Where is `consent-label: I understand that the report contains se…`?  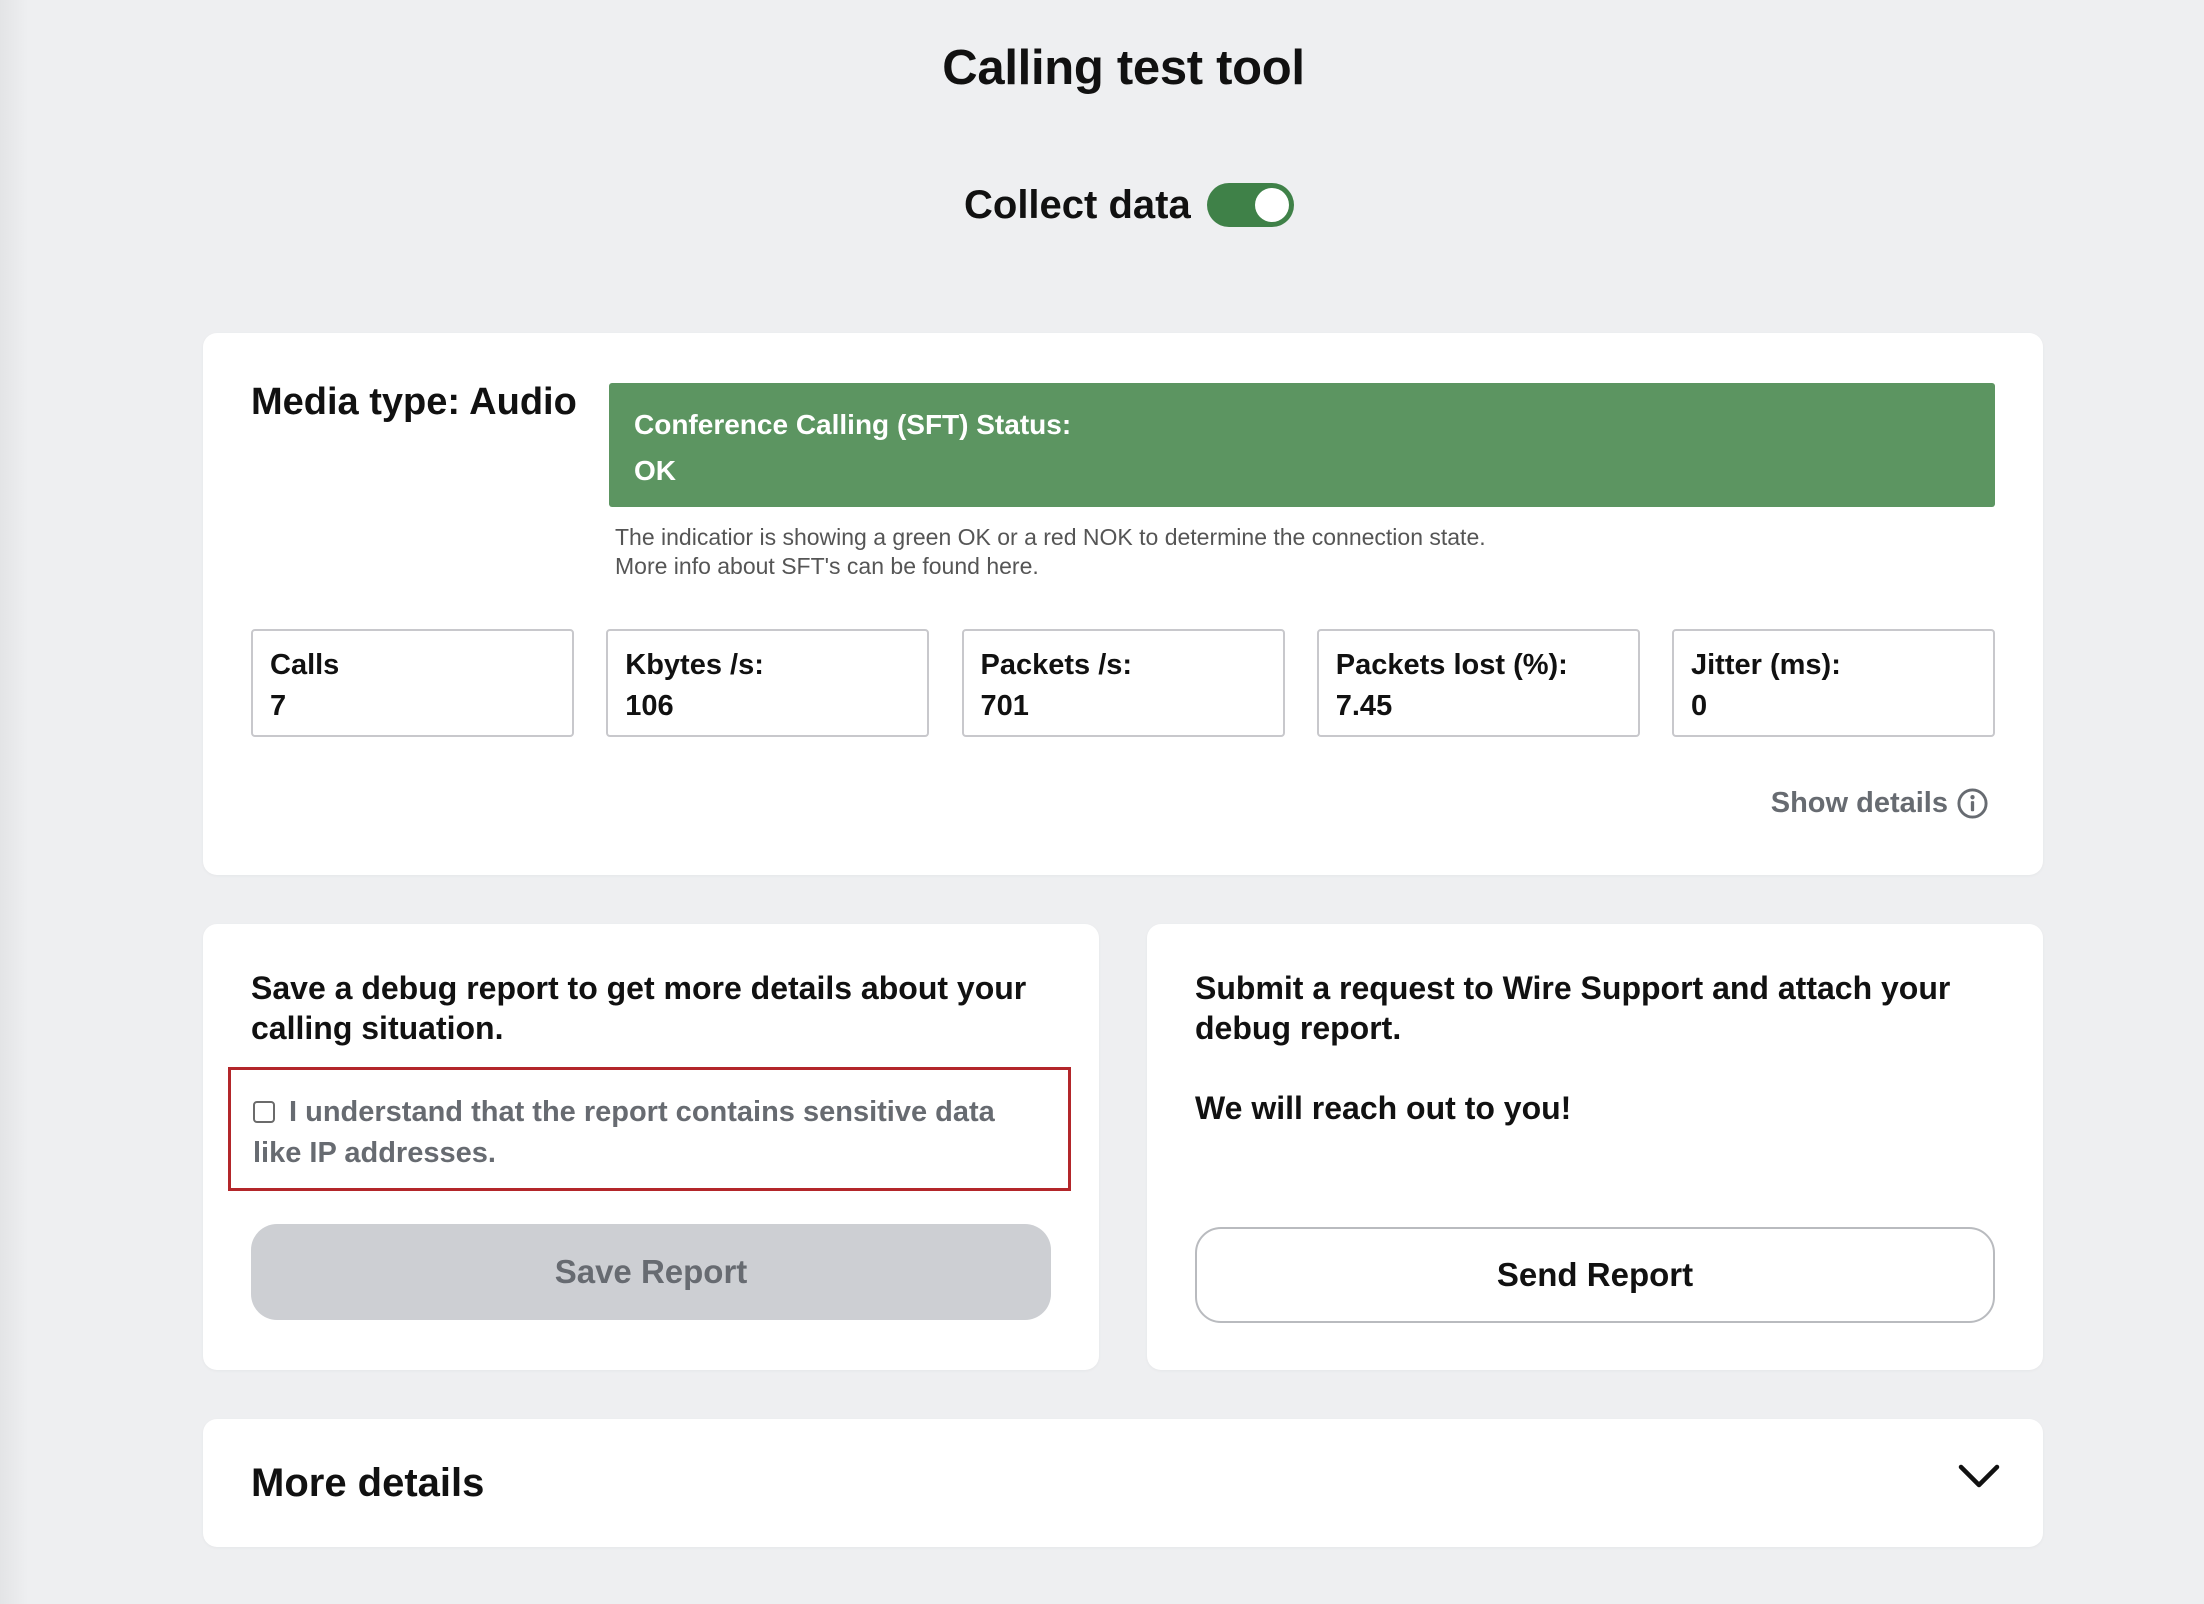 consent-label: I understand that the report contains se… is located at coordinates (624, 1132).